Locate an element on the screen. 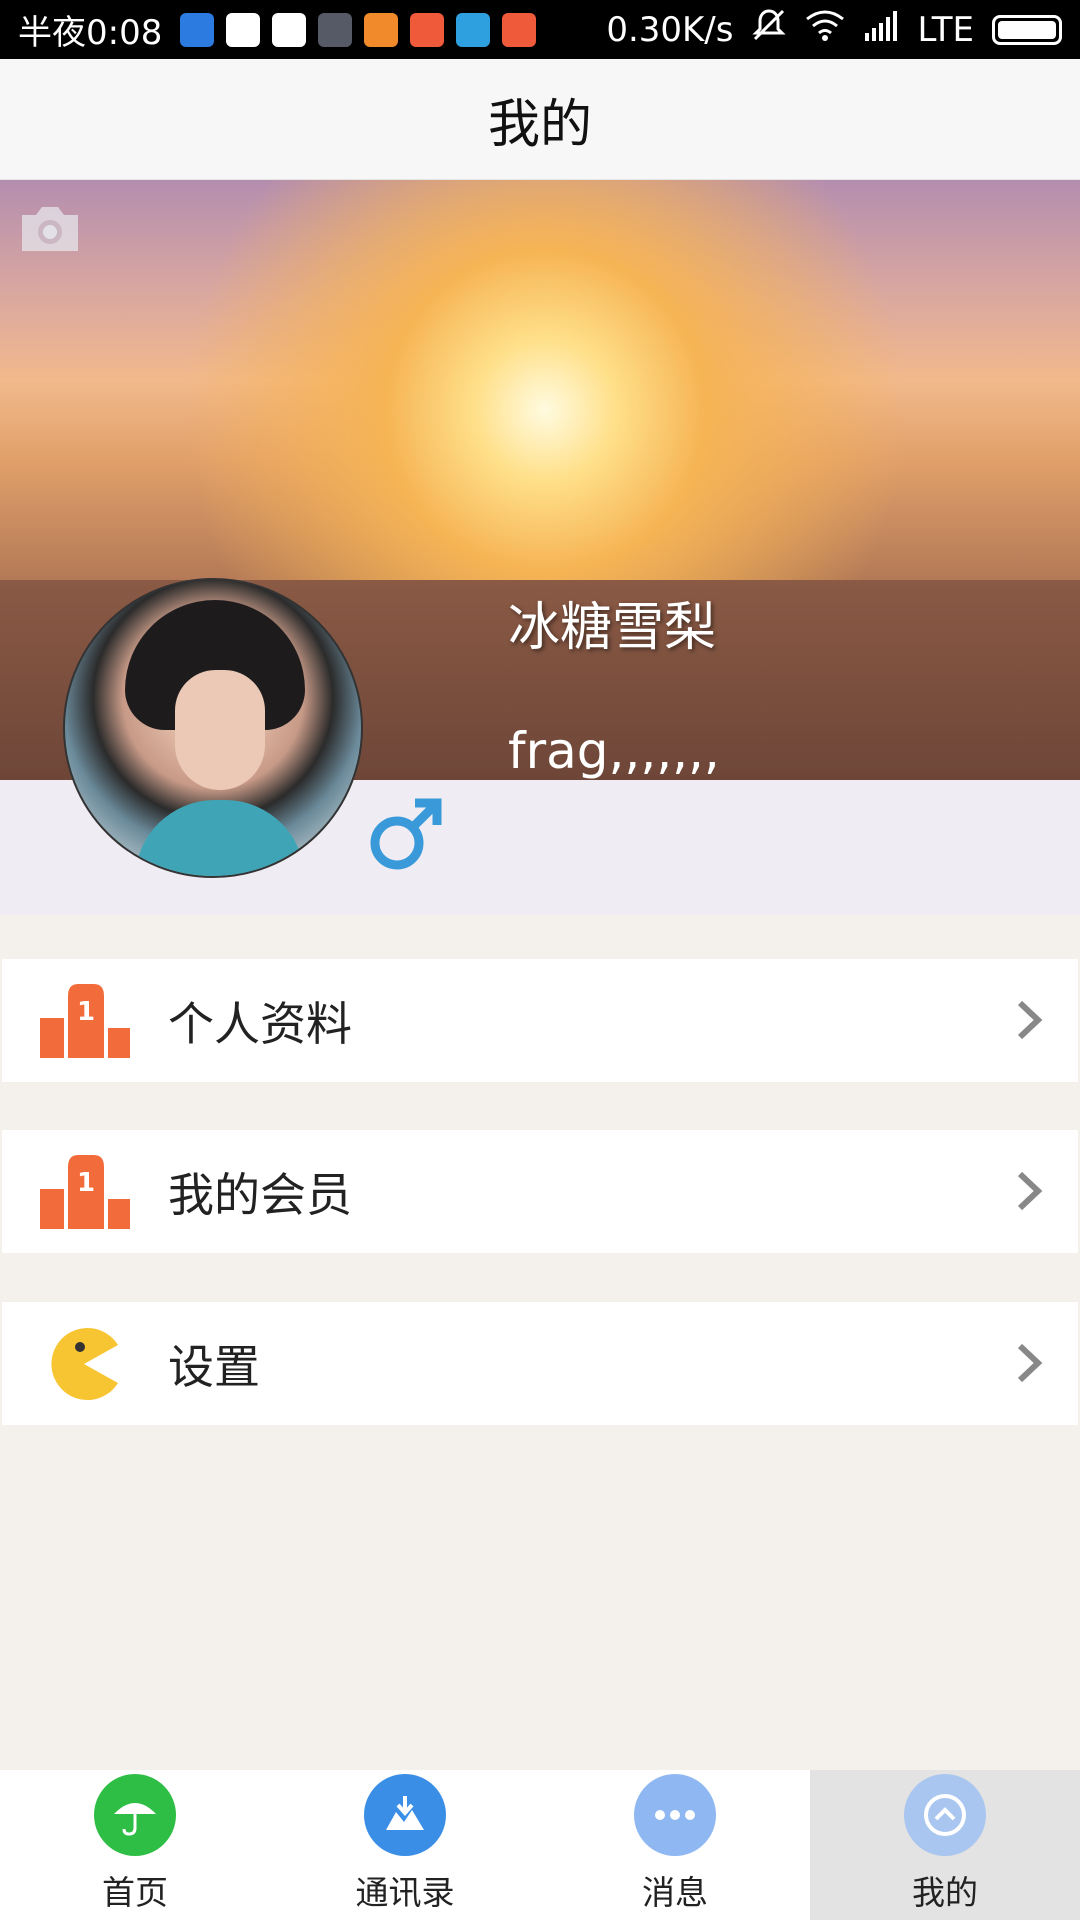  menu-label-settings: 设置 is located at coordinates (214, 1366).